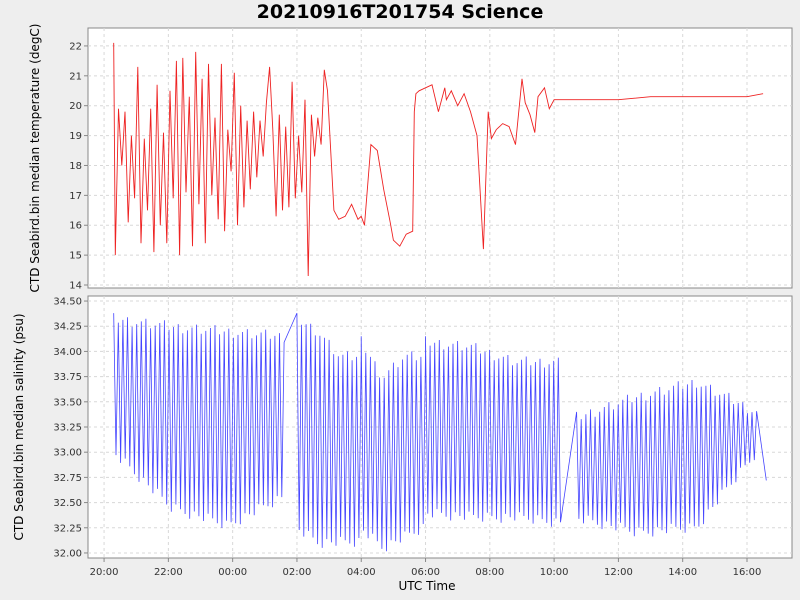 The image size is (800, 600). I want to click on x-tick-label: 22:00, so click(168, 572).